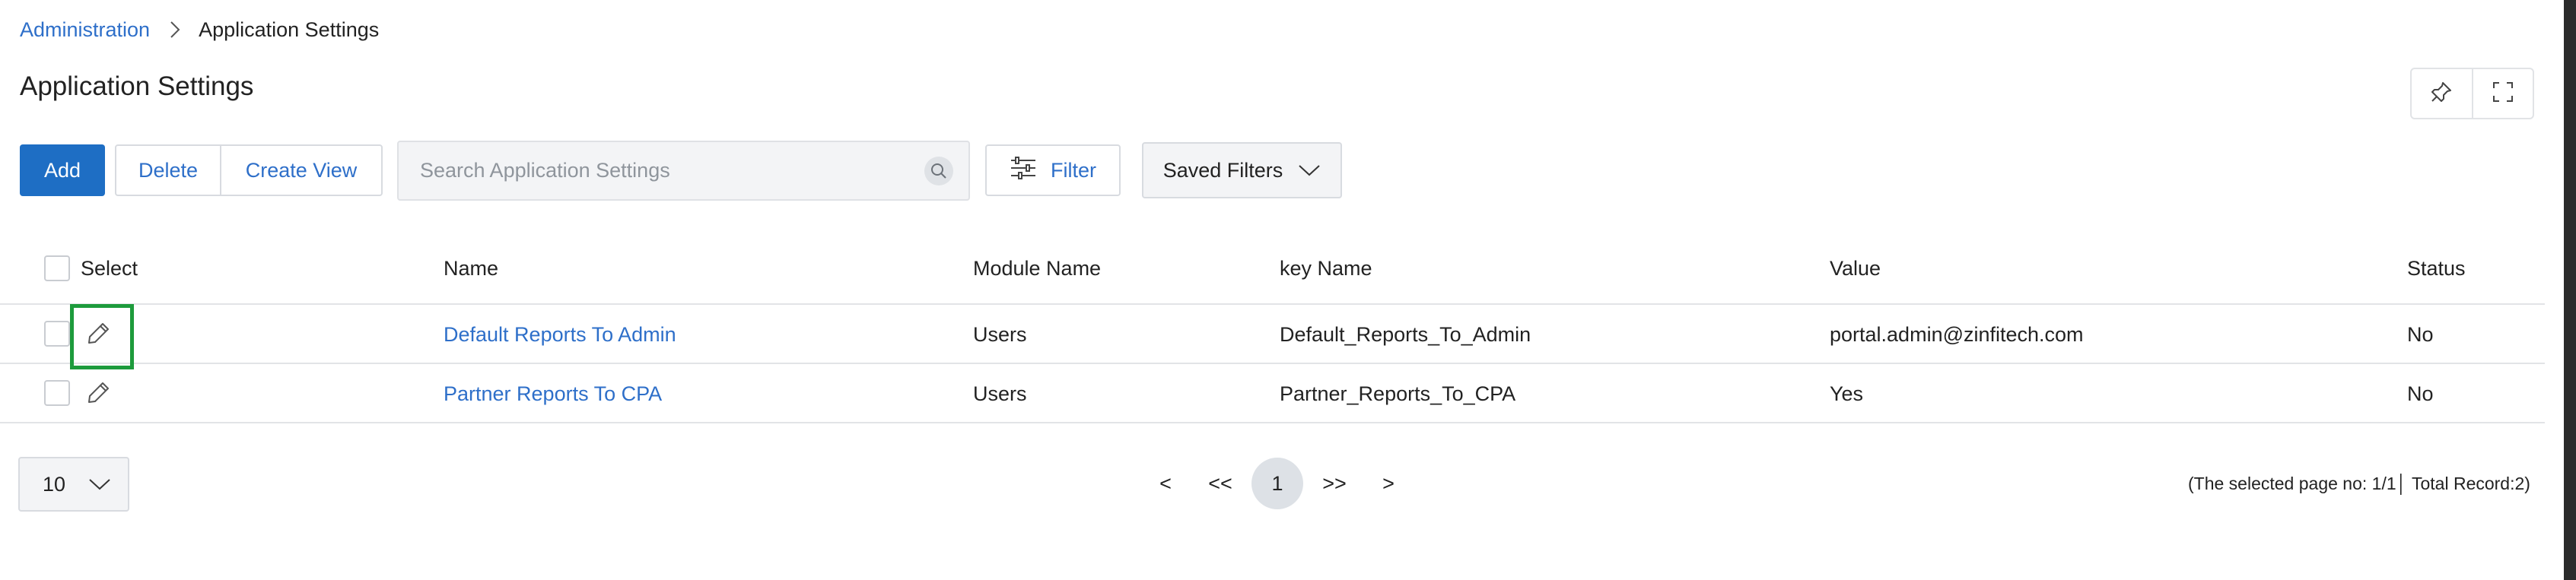 Image resolution: width=2576 pixels, height=580 pixels. Describe the element at coordinates (1024, 170) in the screenshot. I see `sliders-icon` at that location.